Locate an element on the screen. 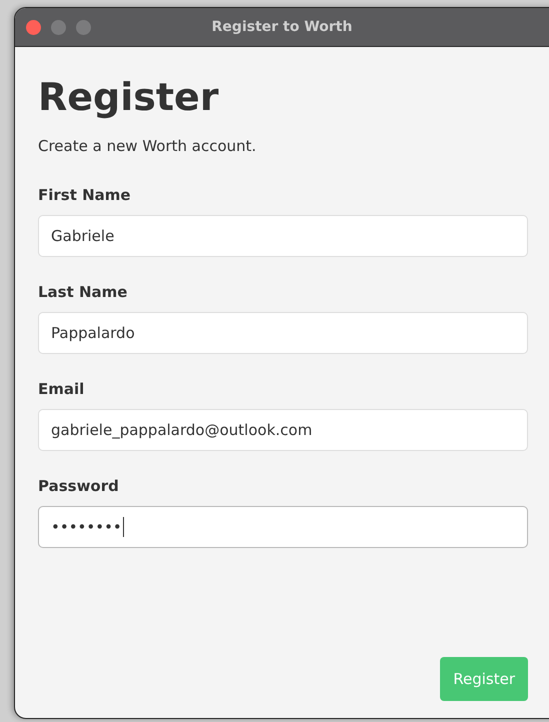 The height and width of the screenshot is (722, 549). field-label: Email is located at coordinates (62, 389).